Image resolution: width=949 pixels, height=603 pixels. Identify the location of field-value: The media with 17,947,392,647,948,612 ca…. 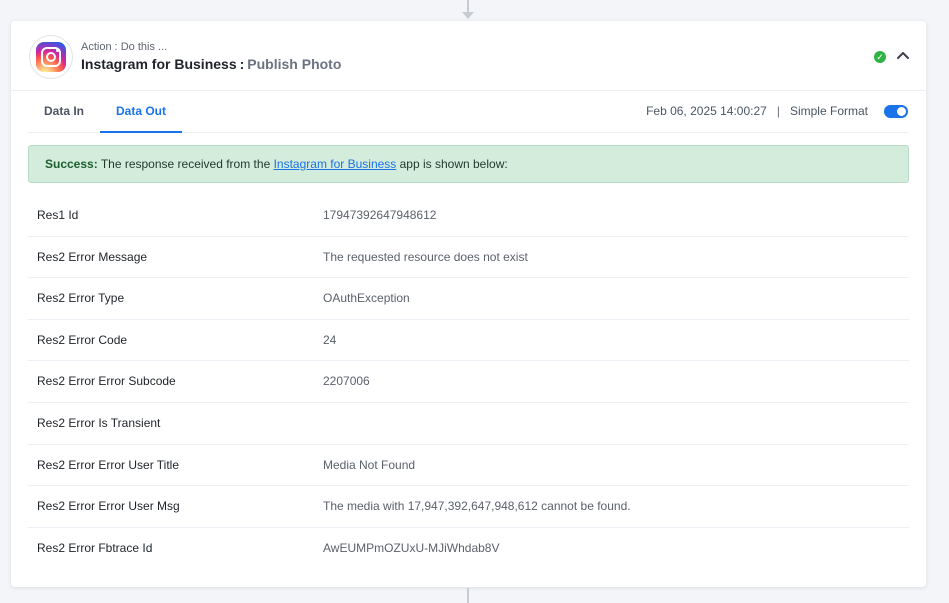
(477, 506).